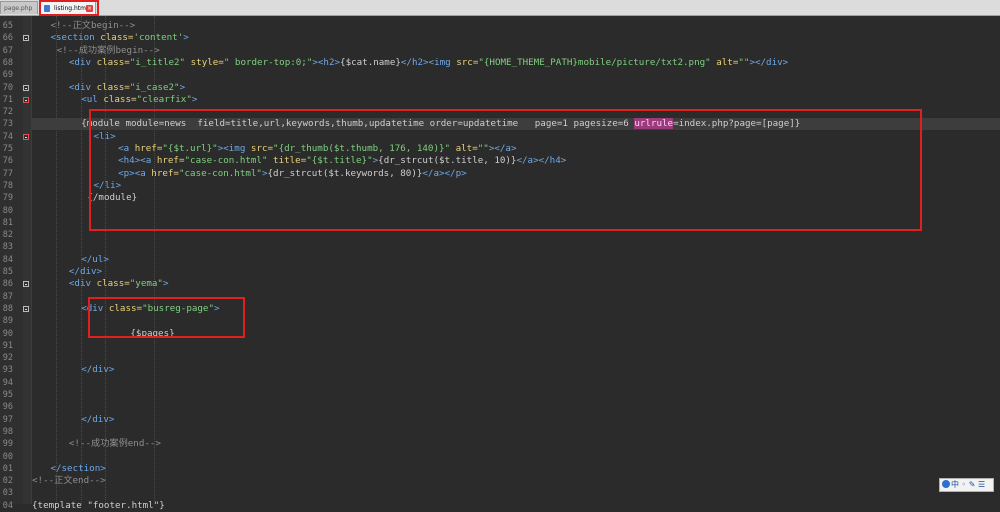  Describe the element at coordinates (501, 284) in the screenshot. I see `code-line: 86 <div class="yema">` at that location.